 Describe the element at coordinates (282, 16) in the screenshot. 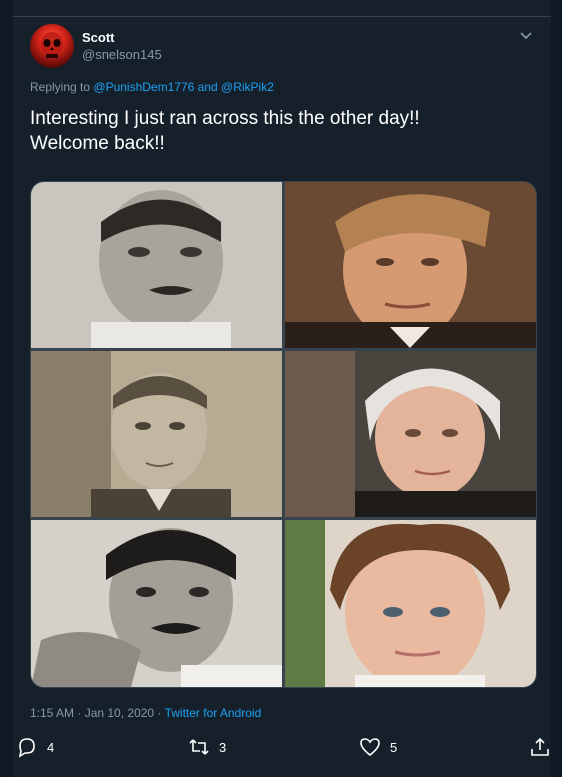

I see `tweet-divider` at that location.